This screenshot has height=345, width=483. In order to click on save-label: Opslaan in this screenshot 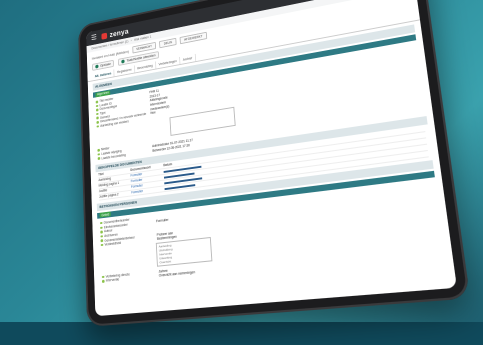, I will do `click(106, 65)`.